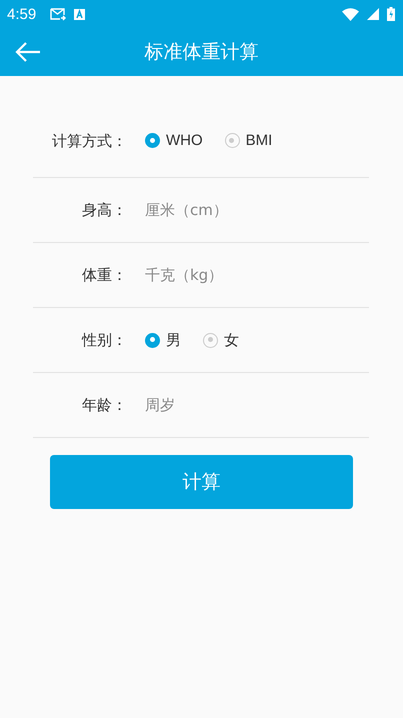 The image size is (403, 718). What do you see at coordinates (21, 14) in the screenshot?
I see `status-time: 4:59` at bounding box center [21, 14].